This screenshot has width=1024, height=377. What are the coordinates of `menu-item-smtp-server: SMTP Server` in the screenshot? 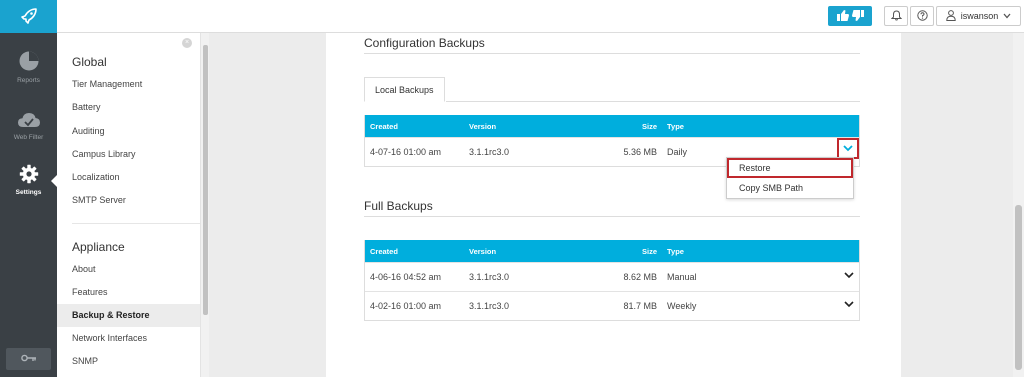 It's located at (128, 200).